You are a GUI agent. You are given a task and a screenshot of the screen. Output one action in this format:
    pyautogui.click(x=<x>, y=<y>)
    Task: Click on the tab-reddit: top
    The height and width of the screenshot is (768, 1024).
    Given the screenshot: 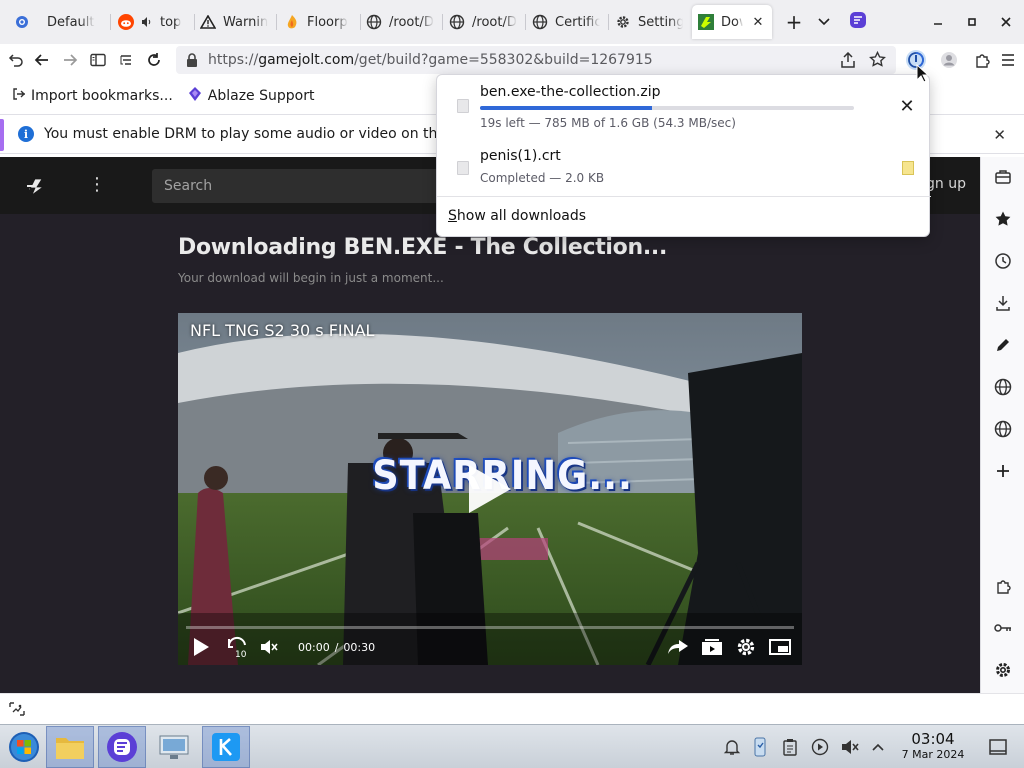 What is the action you would take?
    pyautogui.click(x=152, y=22)
    